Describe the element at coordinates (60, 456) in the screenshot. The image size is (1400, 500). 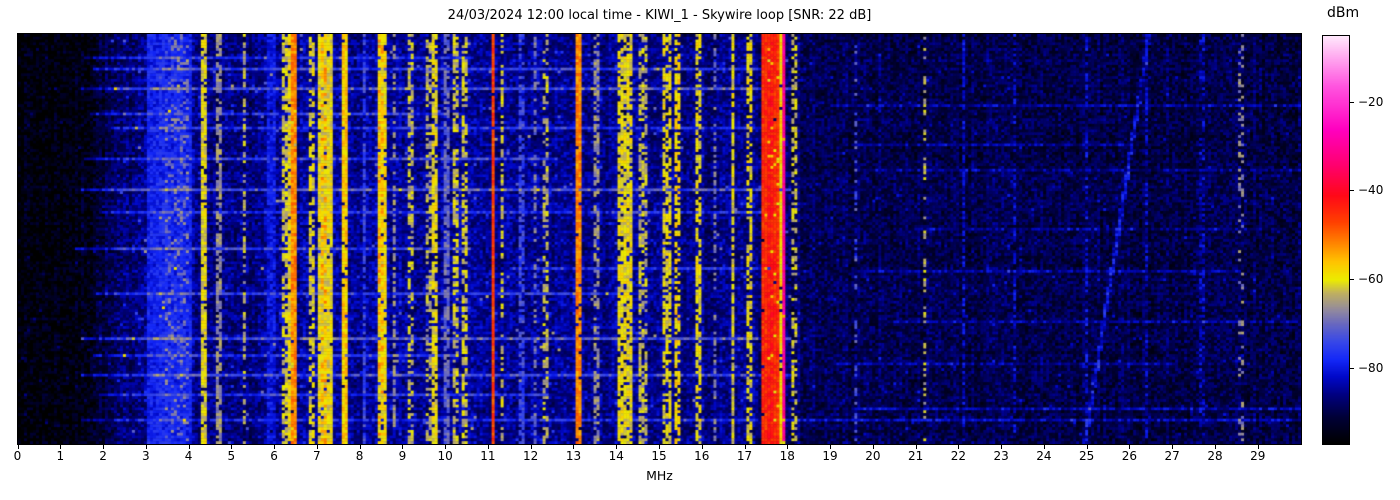
I see `x-tick-label: 1` at that location.